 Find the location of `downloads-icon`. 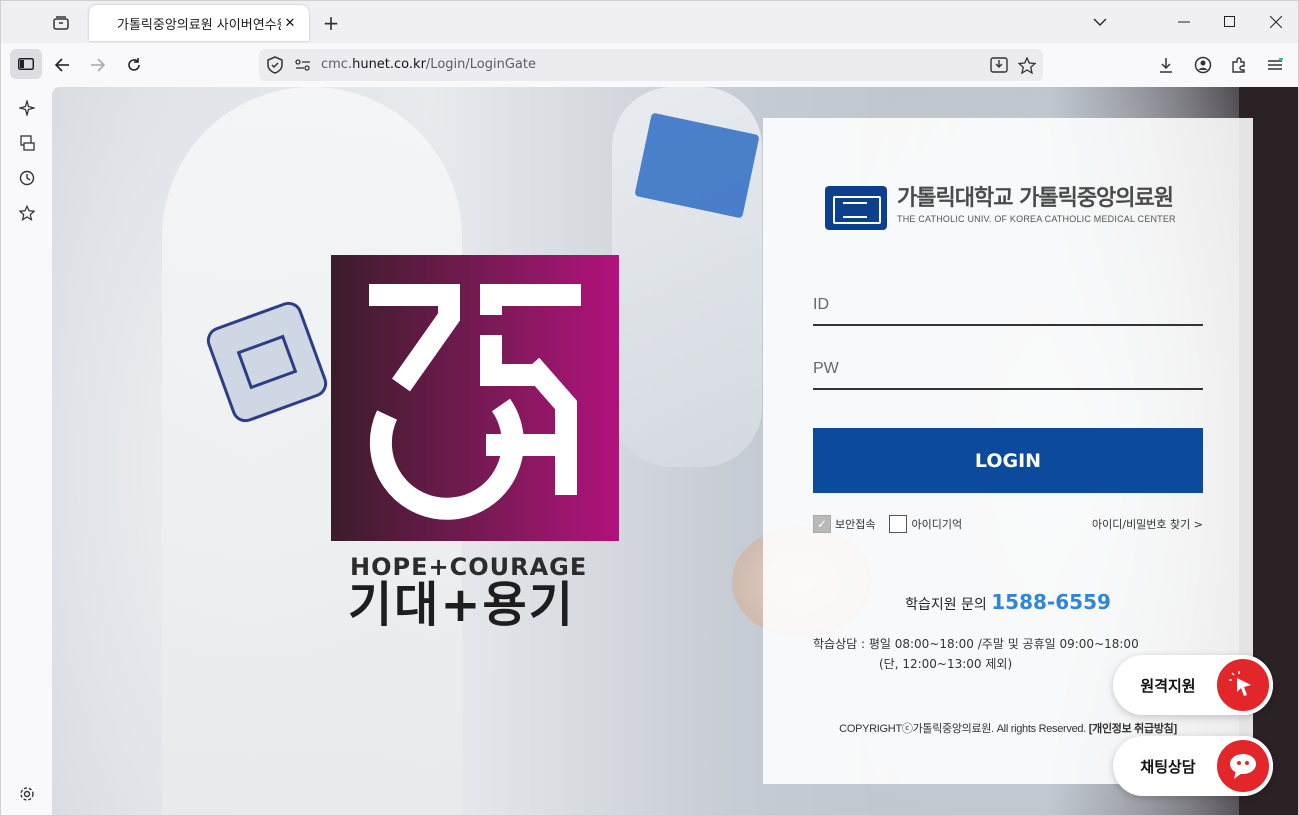

downloads-icon is located at coordinates (1166, 65).